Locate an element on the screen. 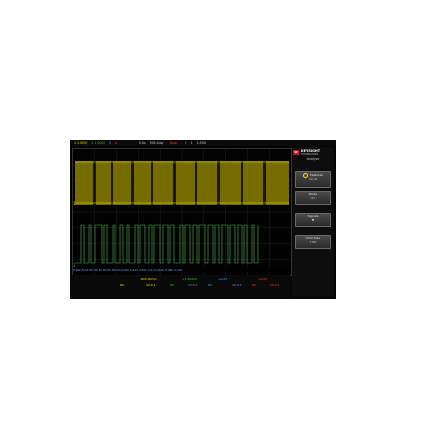 The image size is (444, 444). time-position: 0.0s is located at coordinates (142, 143).